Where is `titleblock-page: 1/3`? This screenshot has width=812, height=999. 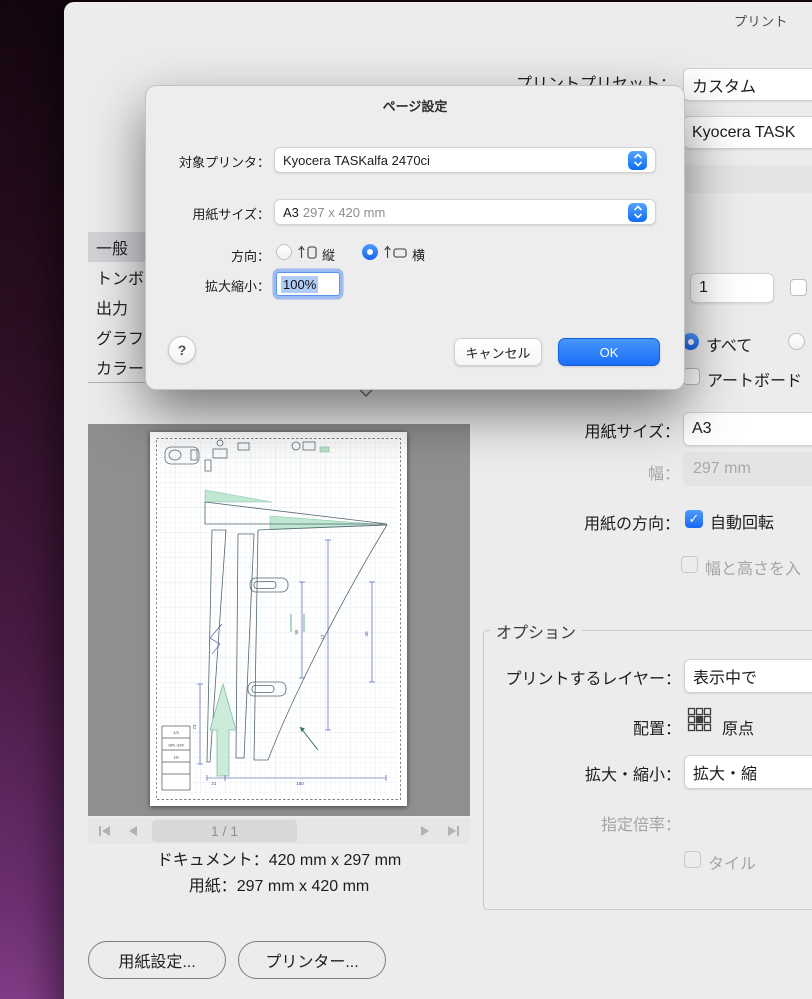
titleblock-page: 1/3 is located at coordinates (176, 732).